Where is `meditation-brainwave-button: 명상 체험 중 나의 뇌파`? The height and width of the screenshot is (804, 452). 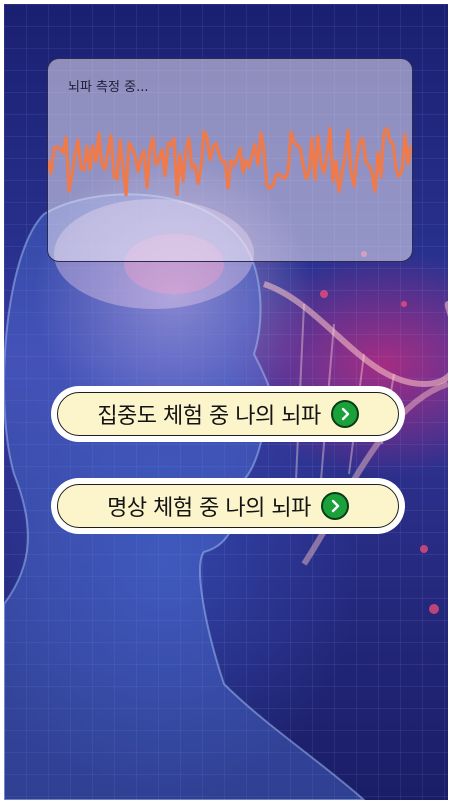
meditation-brainwave-button: 명상 체험 중 나의 뇌파 is located at coordinates (228, 506).